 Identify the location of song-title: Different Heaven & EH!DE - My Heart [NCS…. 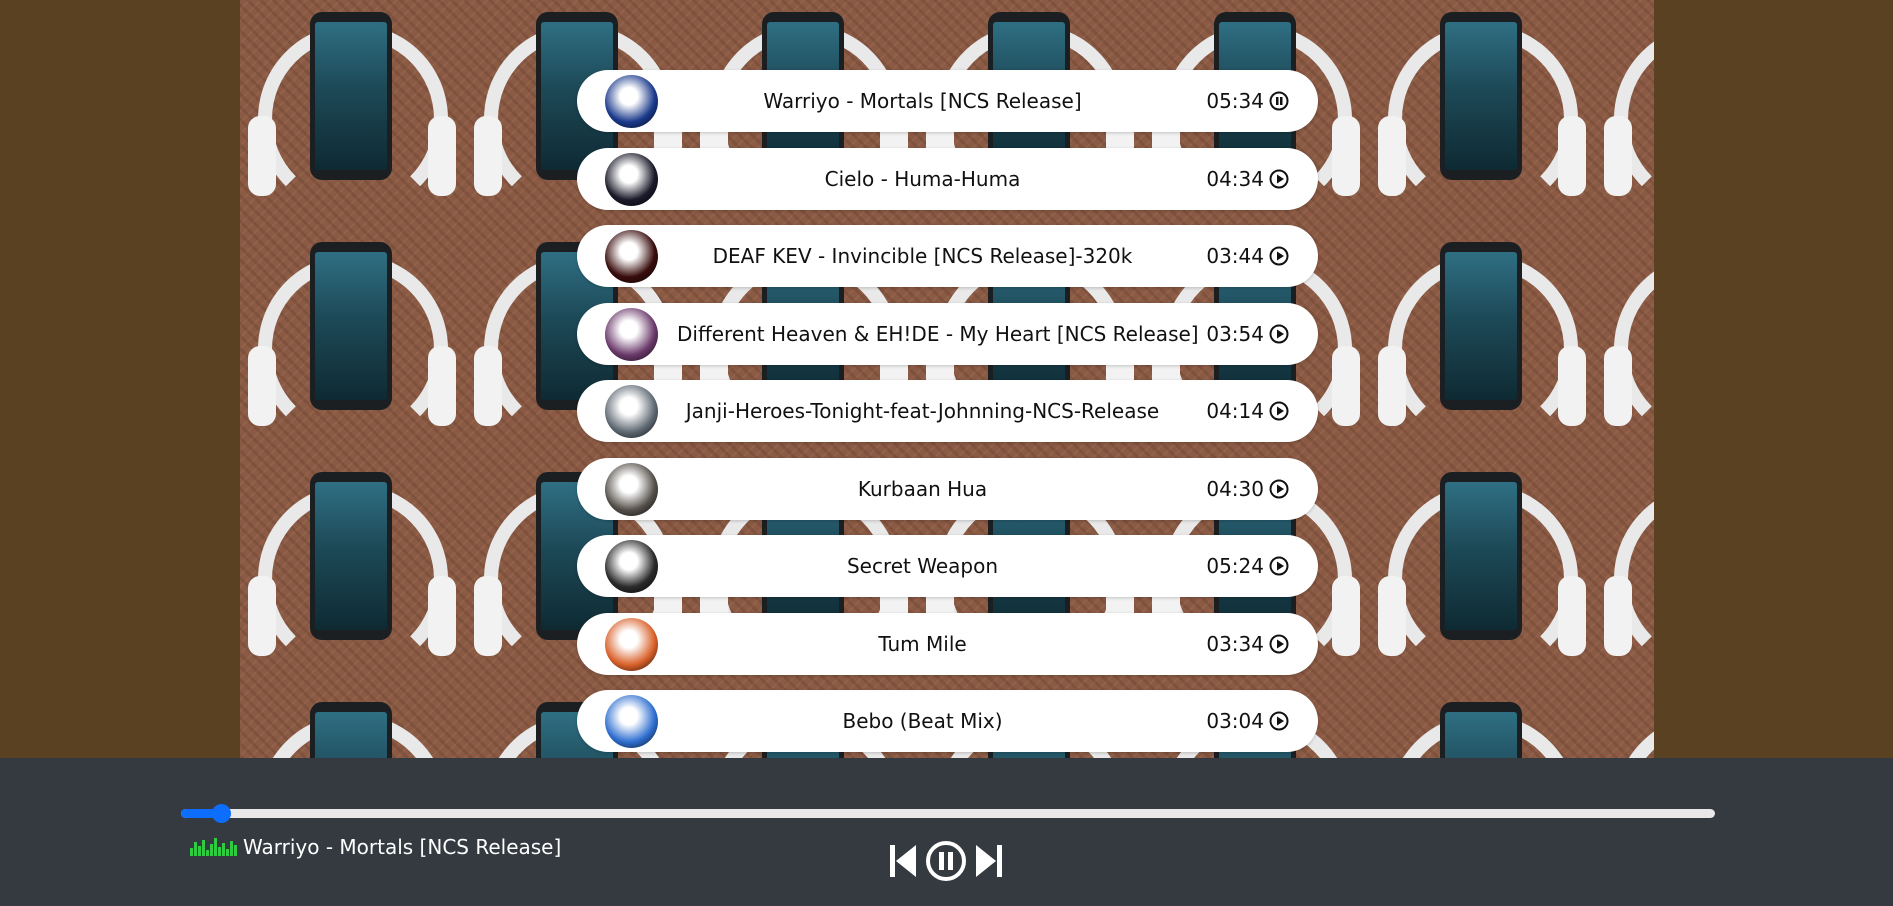
(938, 333).